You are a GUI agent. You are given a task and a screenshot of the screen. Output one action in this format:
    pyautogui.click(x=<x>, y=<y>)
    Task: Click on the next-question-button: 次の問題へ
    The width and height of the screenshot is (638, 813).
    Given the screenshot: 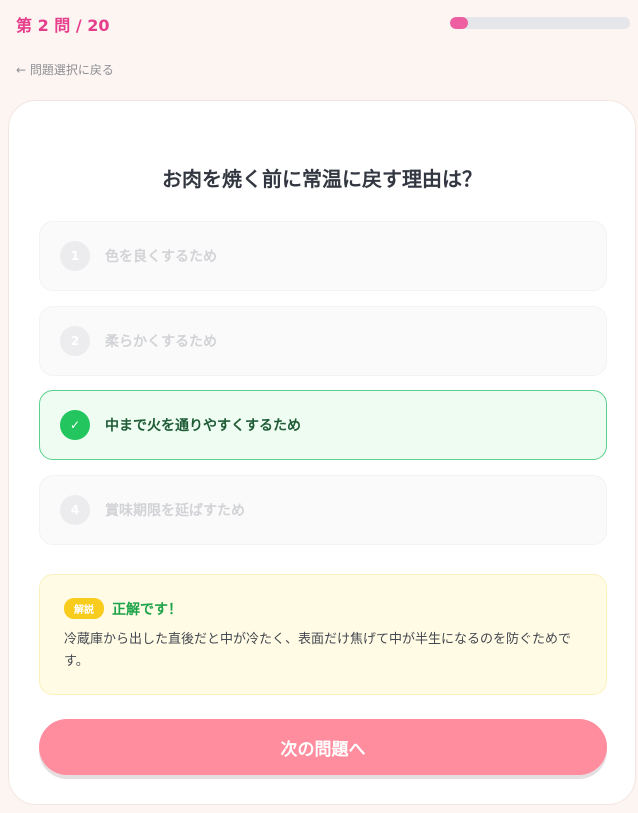 What is the action you would take?
    pyautogui.click(x=323, y=747)
    